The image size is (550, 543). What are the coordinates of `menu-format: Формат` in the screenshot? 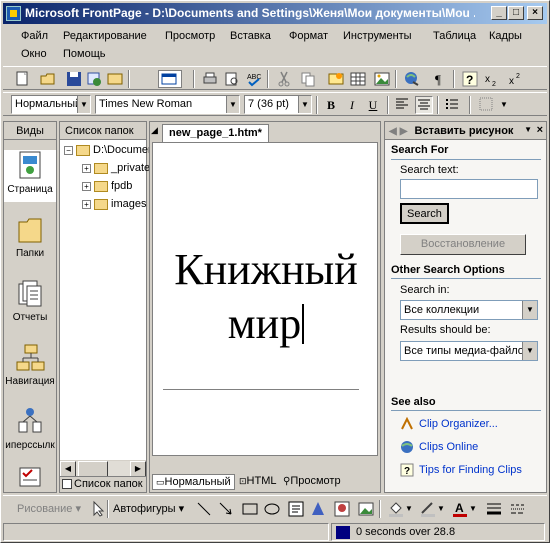 It's located at (308, 36).